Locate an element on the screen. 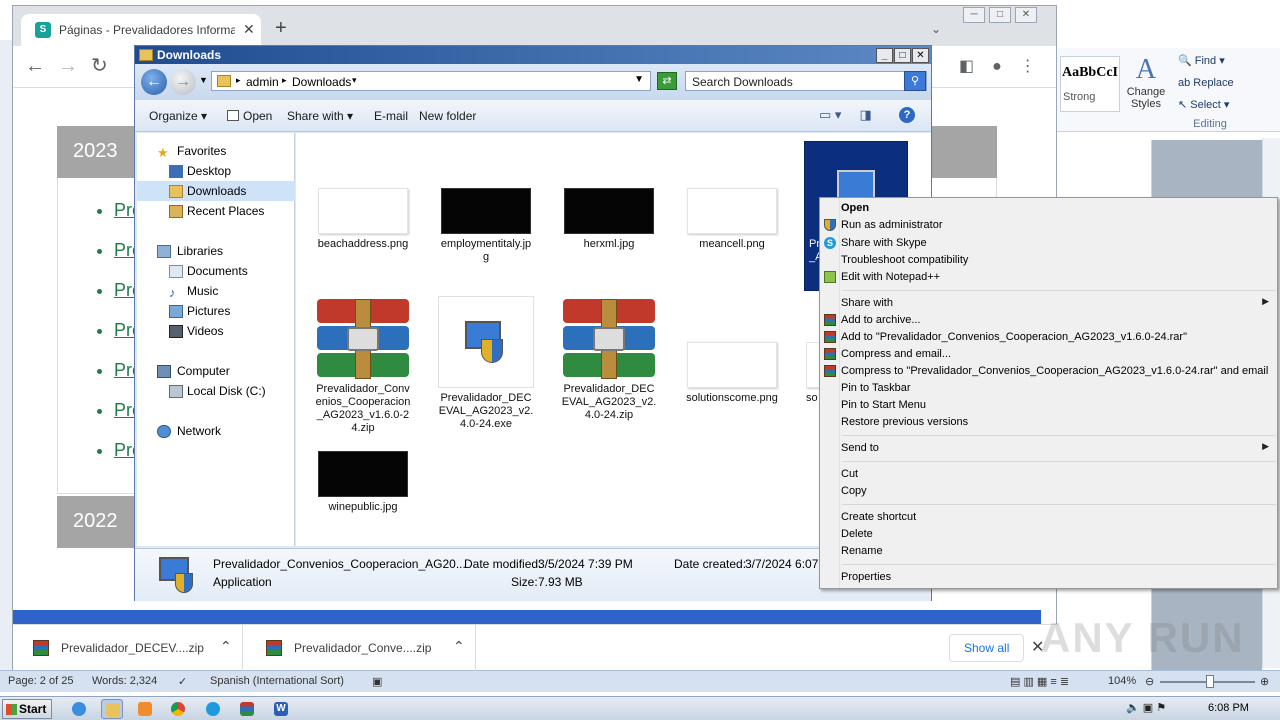 This screenshot has width=1280, height=720. menu-item-copy: Copy is located at coordinates (1048, 491).